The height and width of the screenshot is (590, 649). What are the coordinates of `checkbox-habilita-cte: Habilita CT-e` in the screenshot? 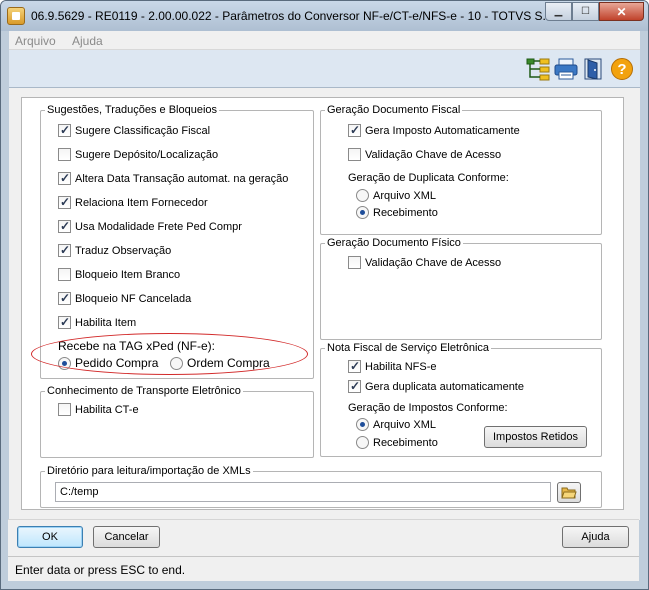 It's located at (98, 409).